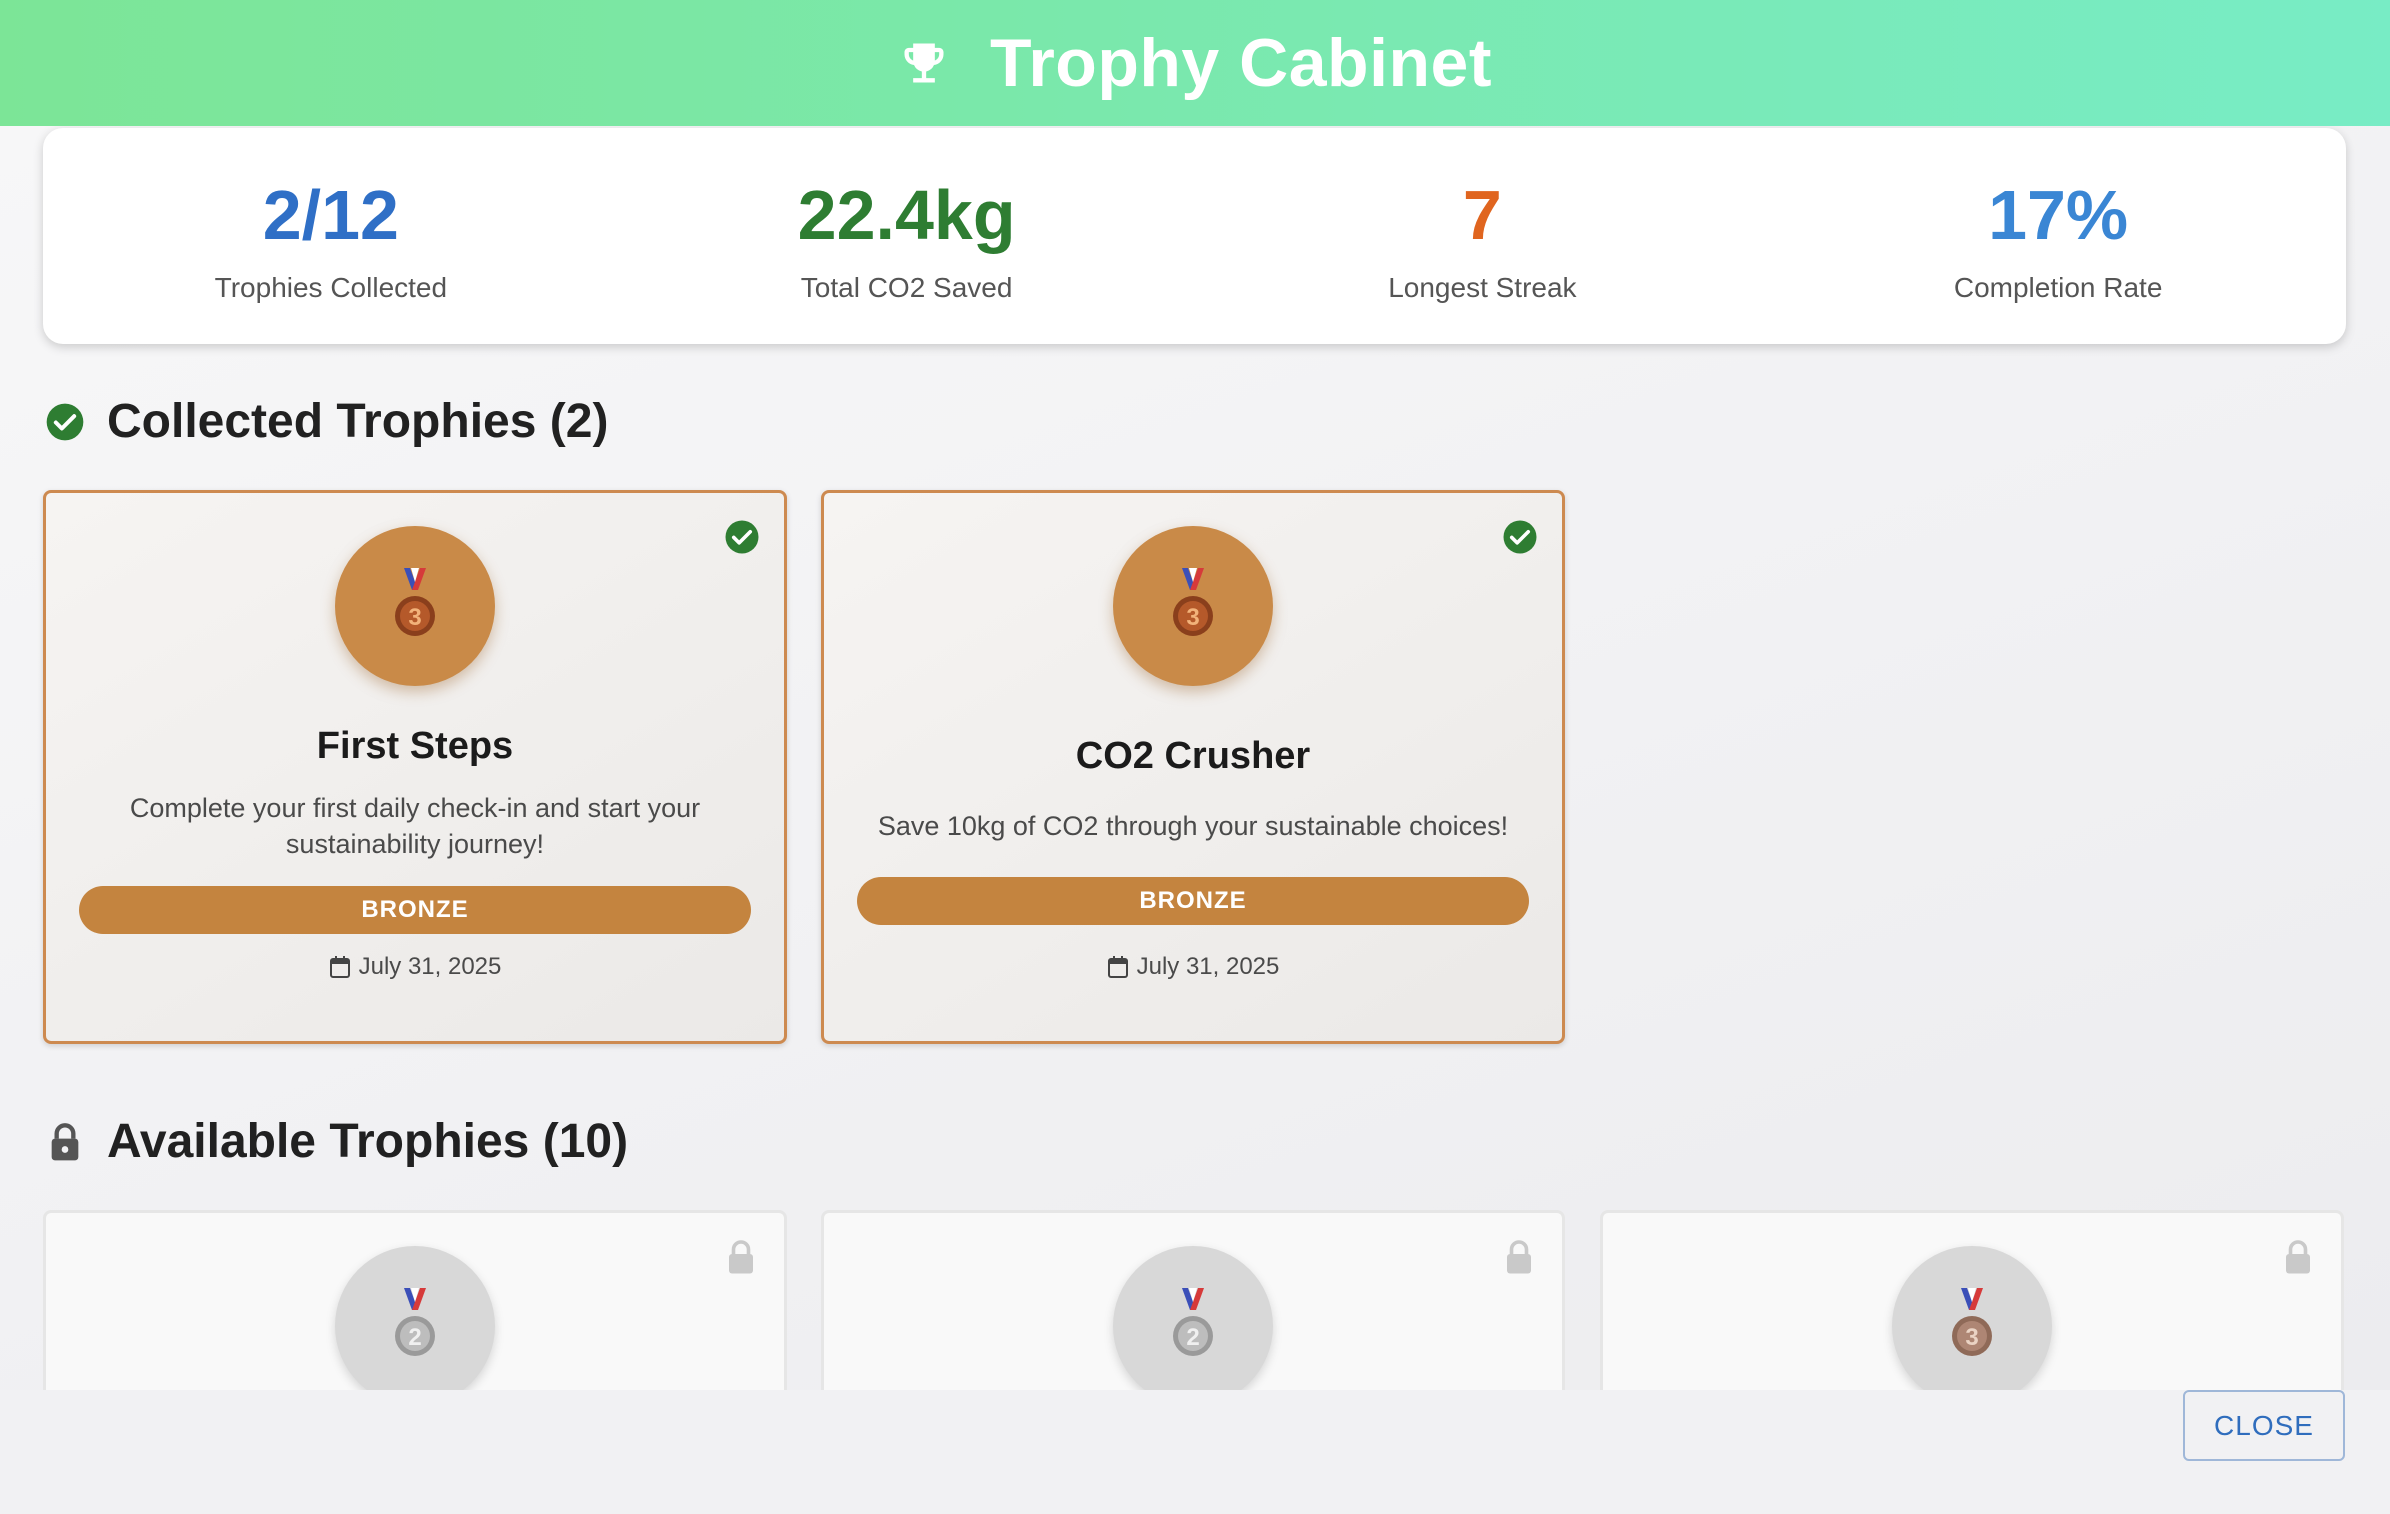  Describe the element at coordinates (2058, 287) in the screenshot. I see `stat-label: Completion Rate` at that location.